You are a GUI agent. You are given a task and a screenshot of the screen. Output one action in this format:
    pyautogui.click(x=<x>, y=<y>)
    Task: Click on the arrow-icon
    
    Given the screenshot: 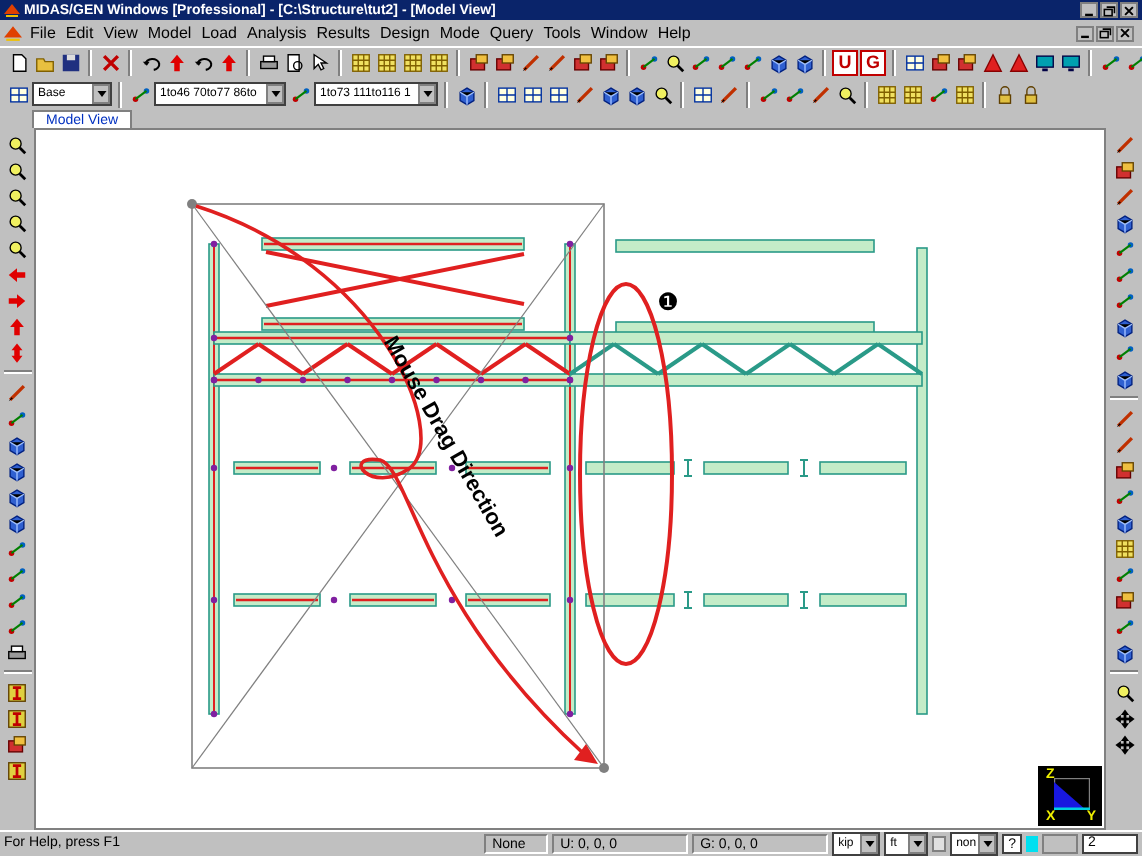 What is the action you would take?
    pyautogui.click(x=17, y=326)
    